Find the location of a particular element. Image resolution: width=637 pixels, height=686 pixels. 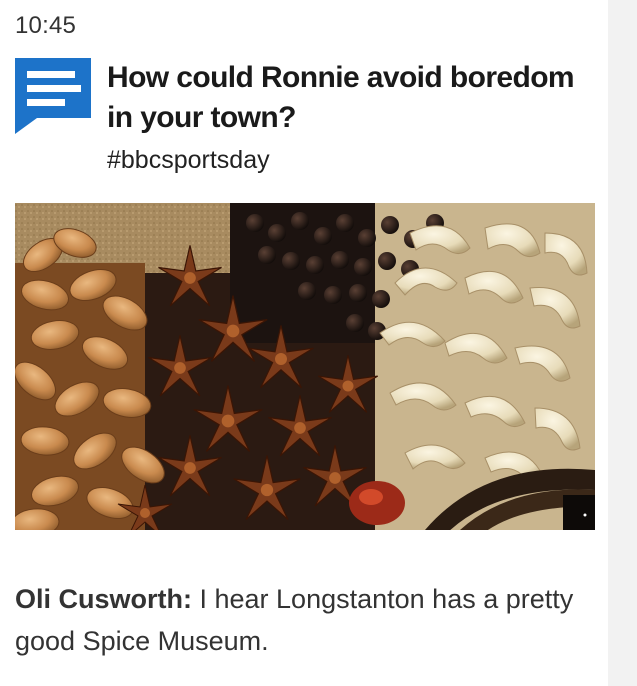

post-timestamp: 10:45 is located at coordinates (46, 25).